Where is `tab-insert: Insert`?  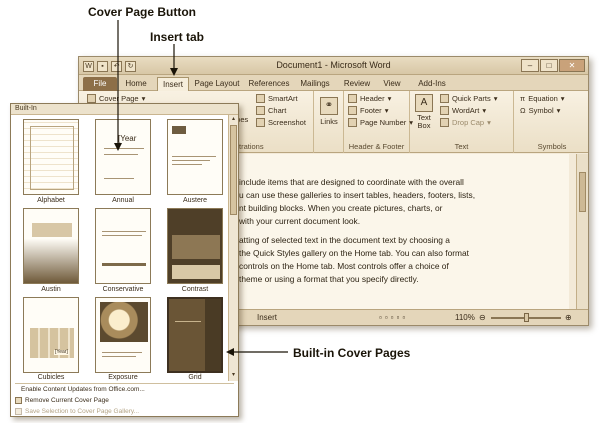
tab-insert: Insert is located at coordinates (173, 84).